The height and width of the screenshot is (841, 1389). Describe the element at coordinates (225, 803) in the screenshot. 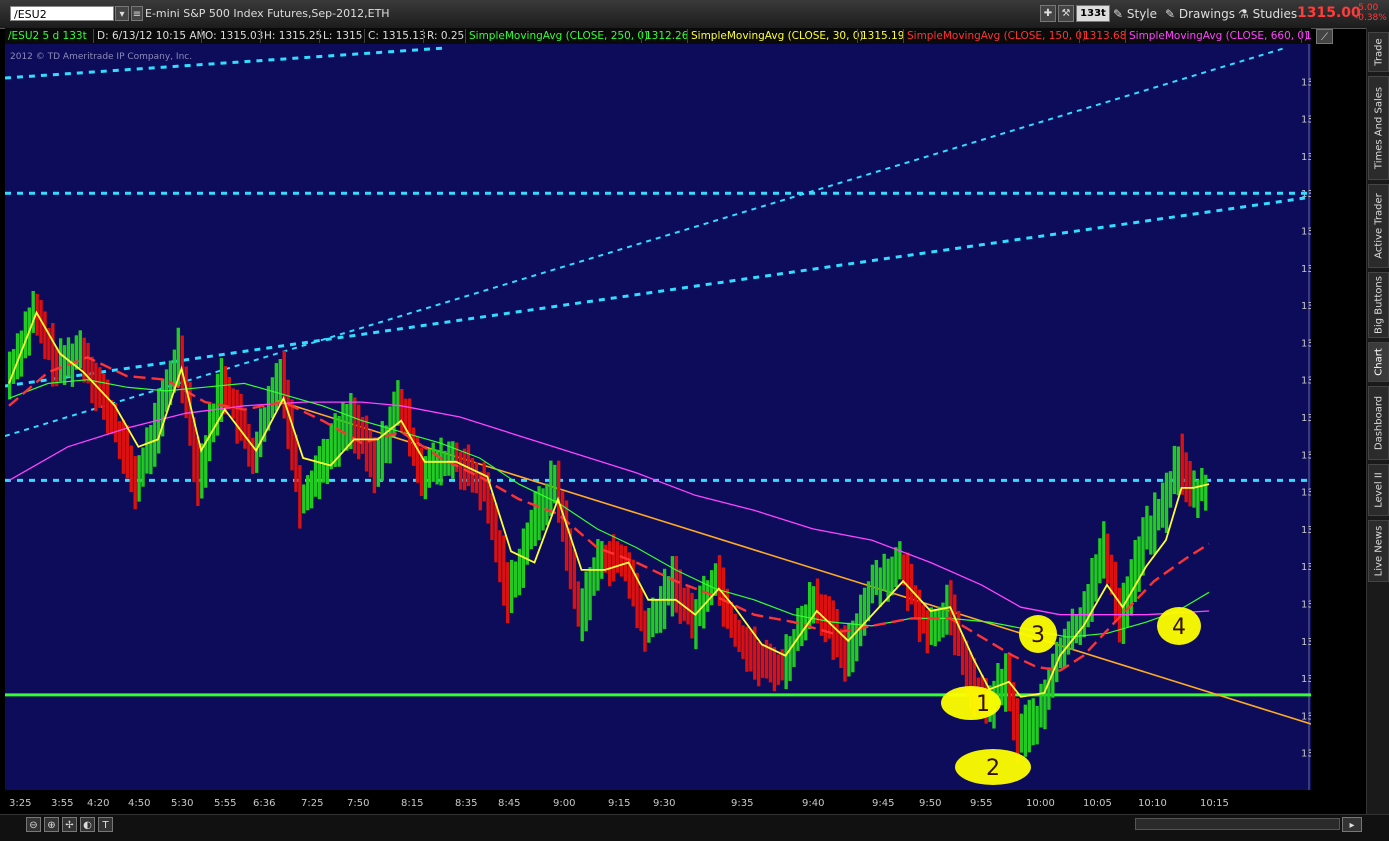

I see `time-tick-label: 5:55` at that location.